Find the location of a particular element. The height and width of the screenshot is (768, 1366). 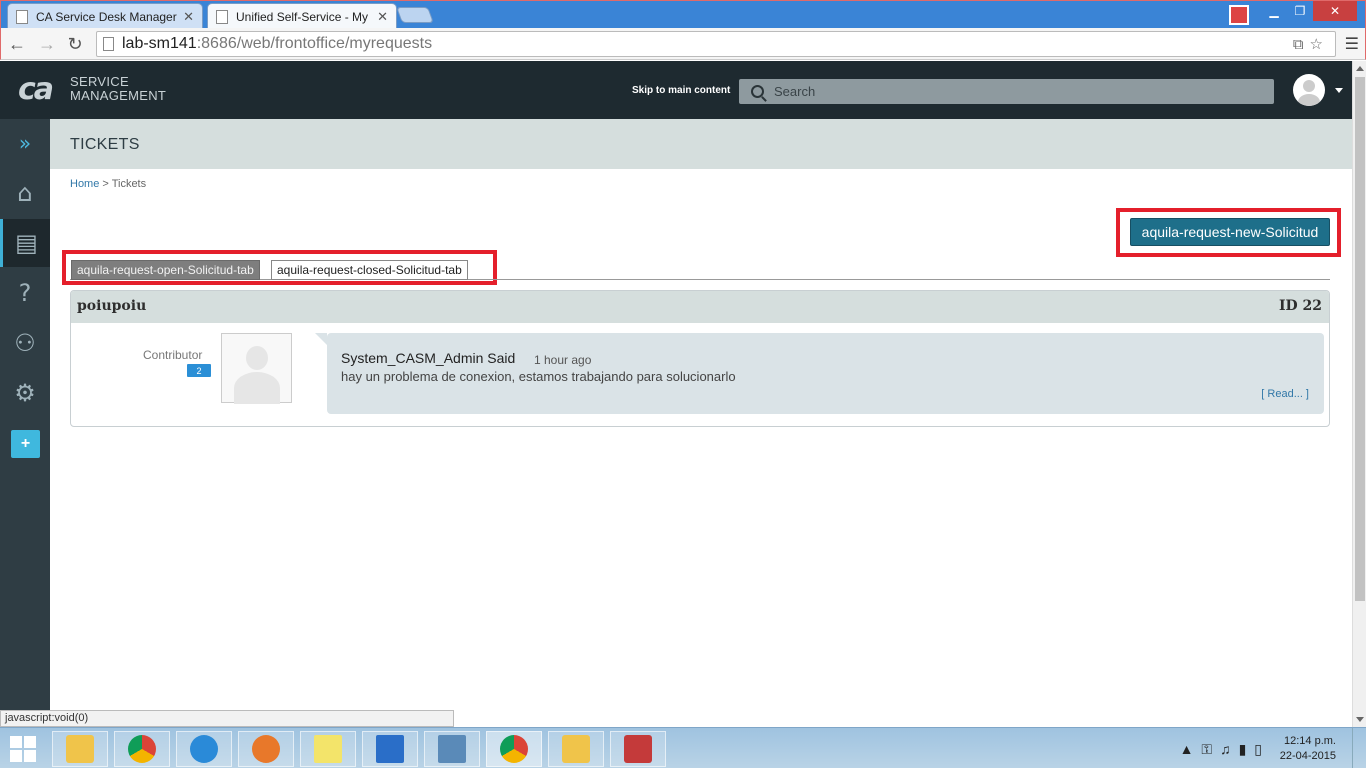

breadcrumb: Home > Tickets is located at coordinates (108, 184).